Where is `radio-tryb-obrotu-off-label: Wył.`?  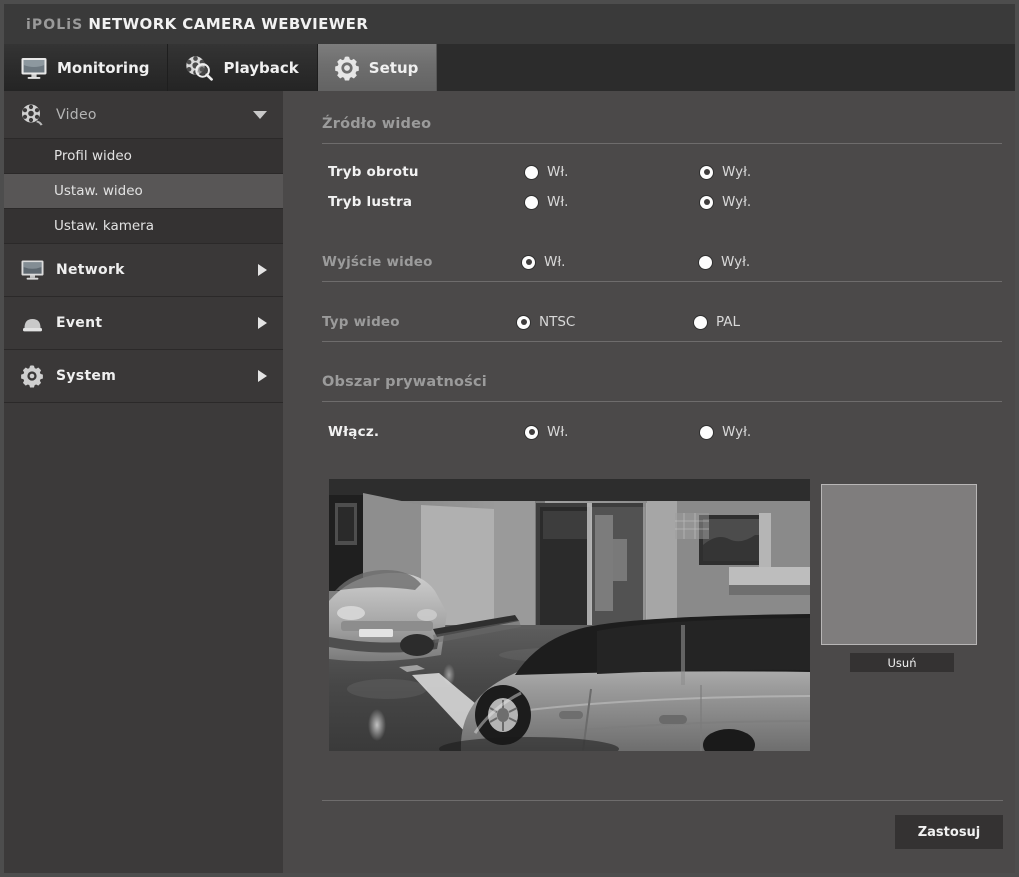 radio-tryb-obrotu-off-label: Wył. is located at coordinates (737, 172).